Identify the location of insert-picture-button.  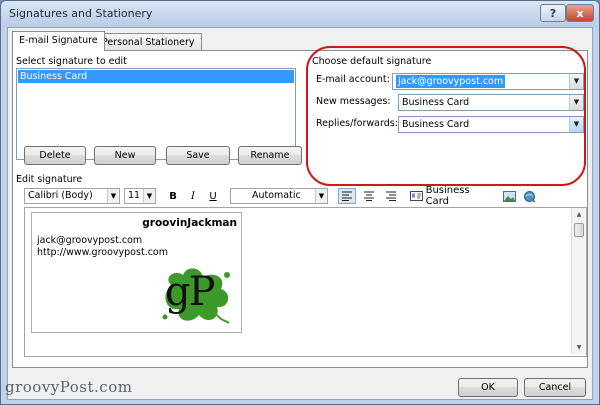
(509, 196).